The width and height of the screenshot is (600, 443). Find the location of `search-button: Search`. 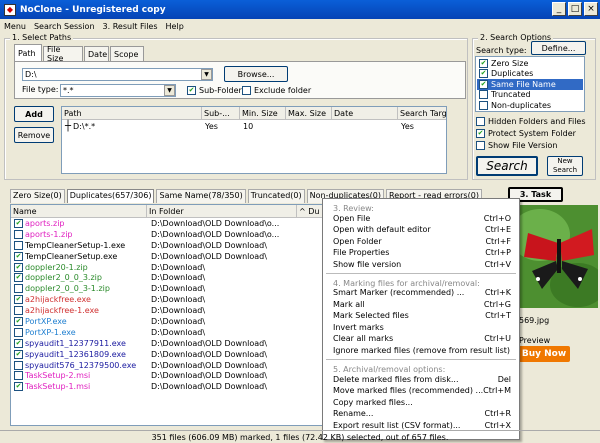

search-button: Search is located at coordinates (507, 166).